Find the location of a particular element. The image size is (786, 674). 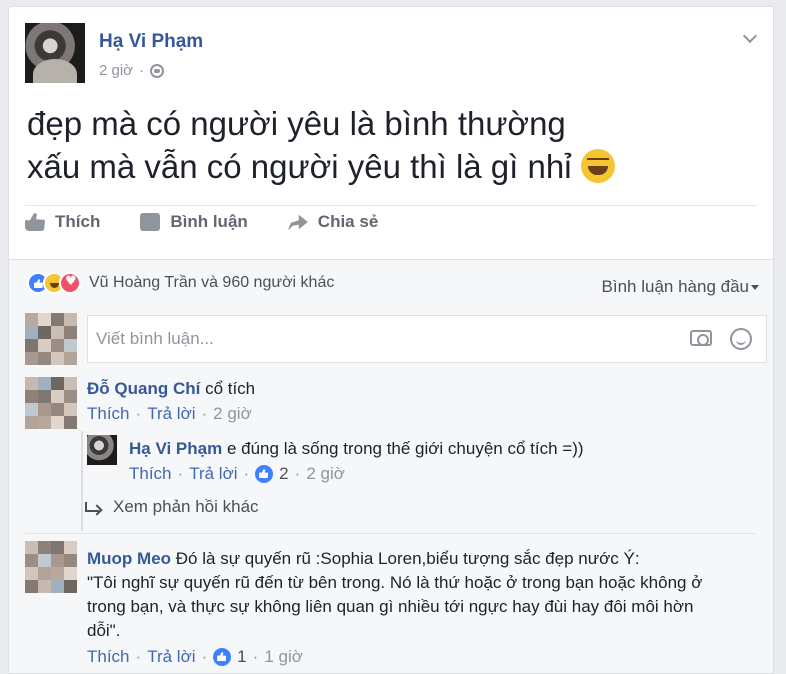

reply-meta: Thích · Trả lời · 2 · 2 giờ is located at coordinates (237, 474).